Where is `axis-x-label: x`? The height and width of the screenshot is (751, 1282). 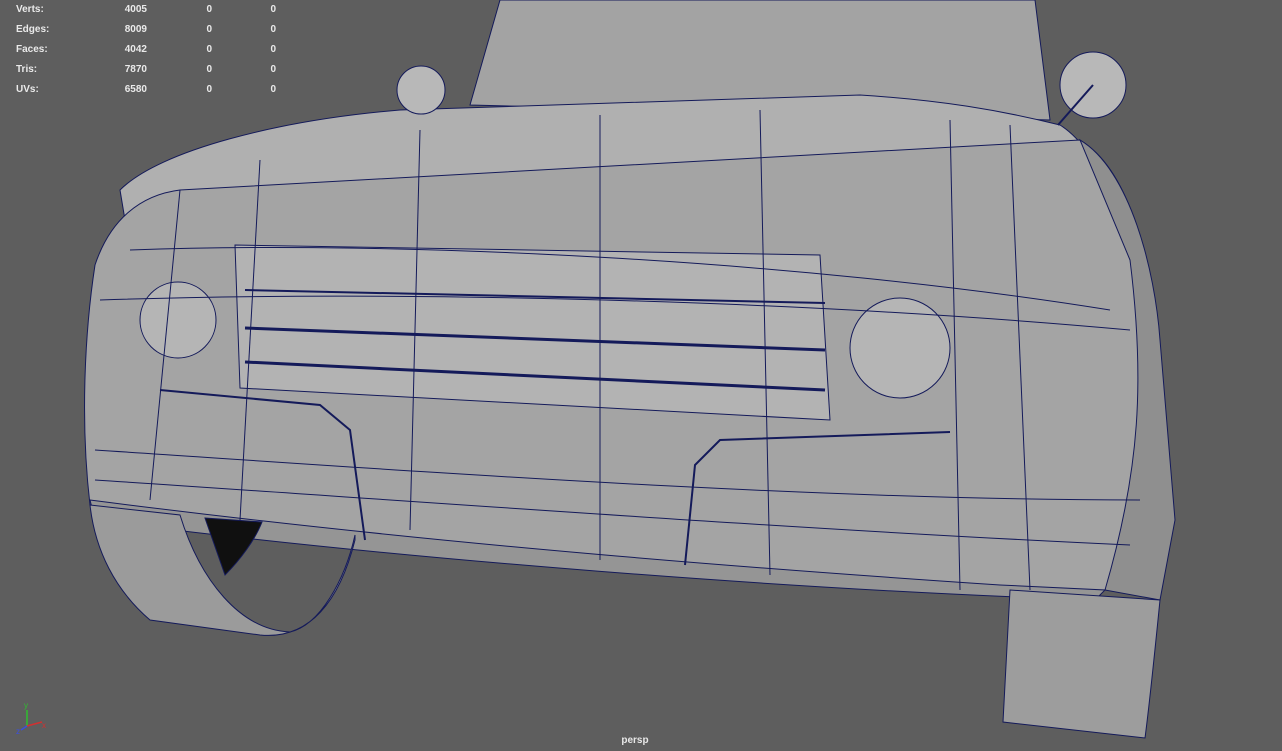
axis-x-label: x is located at coordinates (44, 725).